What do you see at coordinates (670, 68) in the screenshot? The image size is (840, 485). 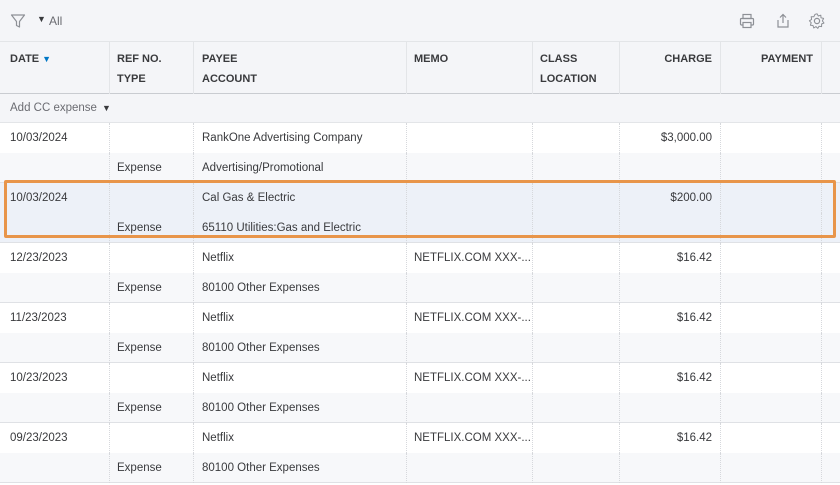 I see `column-charge-header: CHARGE` at bounding box center [670, 68].